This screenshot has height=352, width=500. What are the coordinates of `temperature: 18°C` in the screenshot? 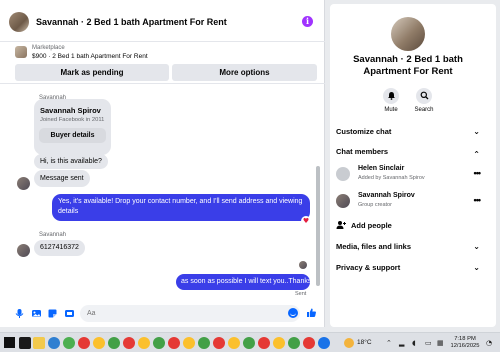 It's located at (364, 342).